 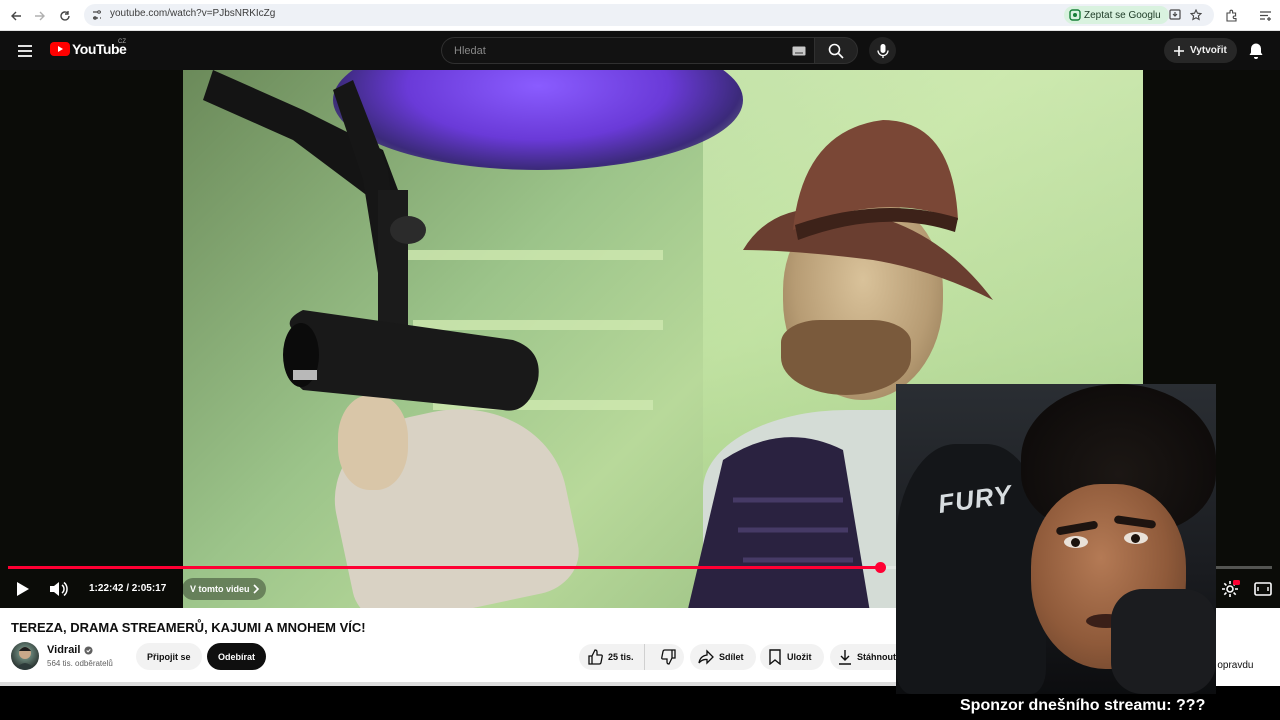 What do you see at coordinates (1265, 15) in the screenshot?
I see `reading-list-icon` at bounding box center [1265, 15].